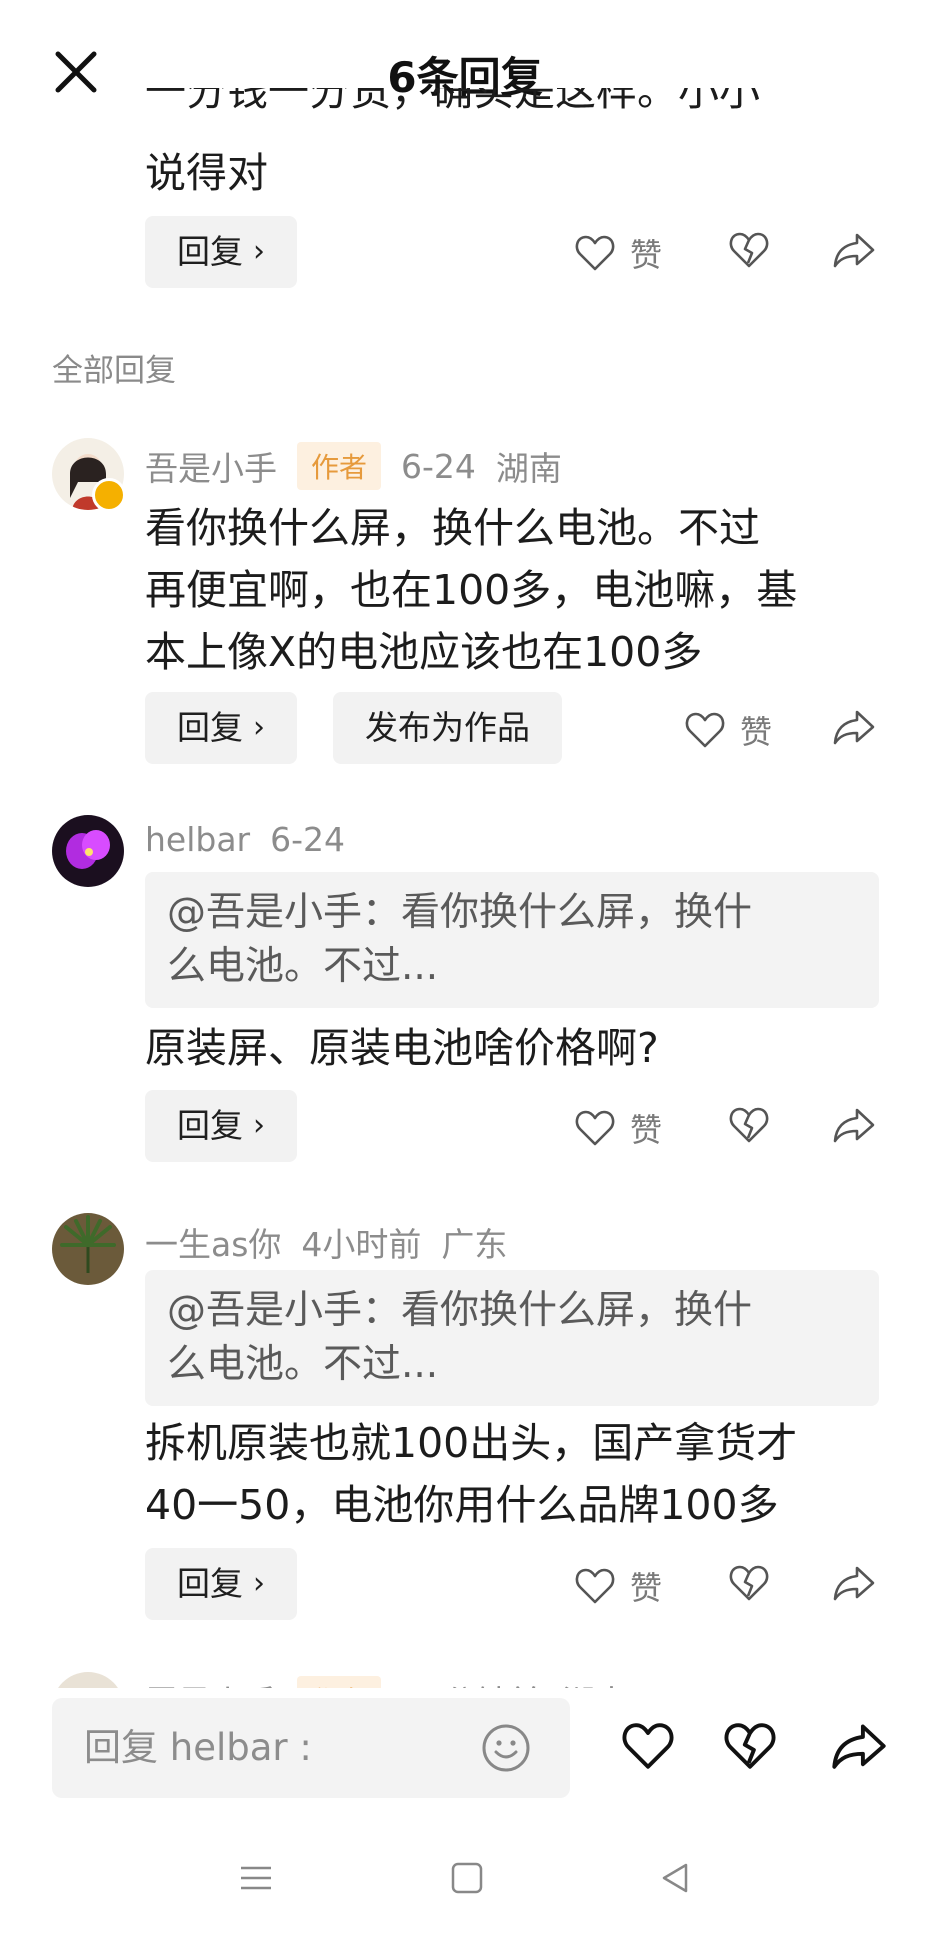 This screenshot has width=930, height=1943. I want to click on reply-meta: helbar 6-24, so click(245, 839).